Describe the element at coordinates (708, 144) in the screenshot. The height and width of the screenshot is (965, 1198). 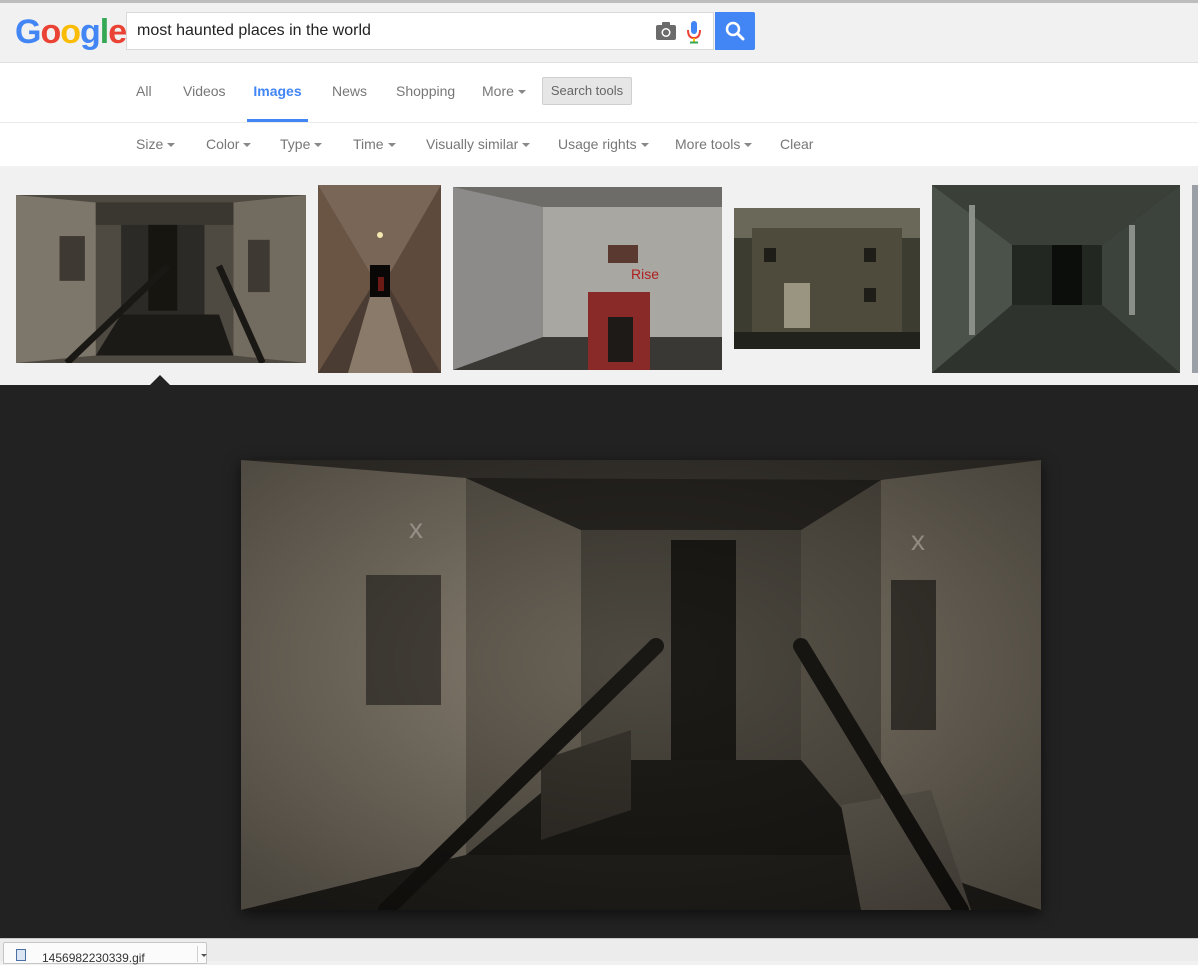
I see `tool-label: More tools` at that location.